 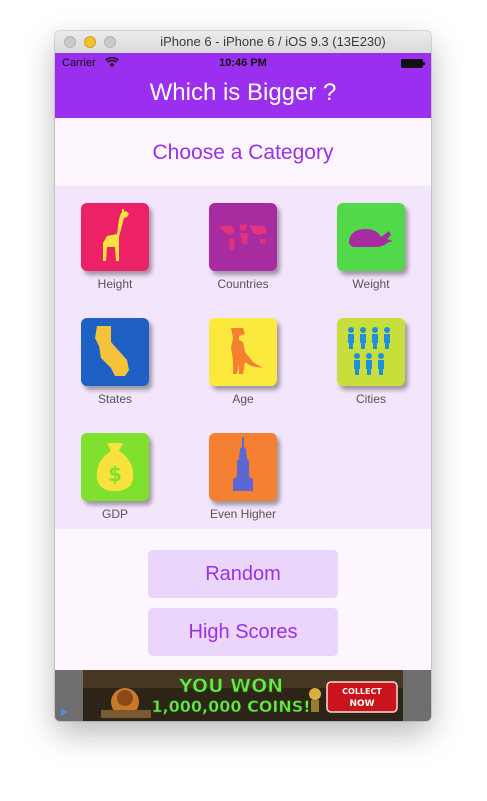 I want to click on category-even-higher: Even Higher, so click(x=243, y=477).